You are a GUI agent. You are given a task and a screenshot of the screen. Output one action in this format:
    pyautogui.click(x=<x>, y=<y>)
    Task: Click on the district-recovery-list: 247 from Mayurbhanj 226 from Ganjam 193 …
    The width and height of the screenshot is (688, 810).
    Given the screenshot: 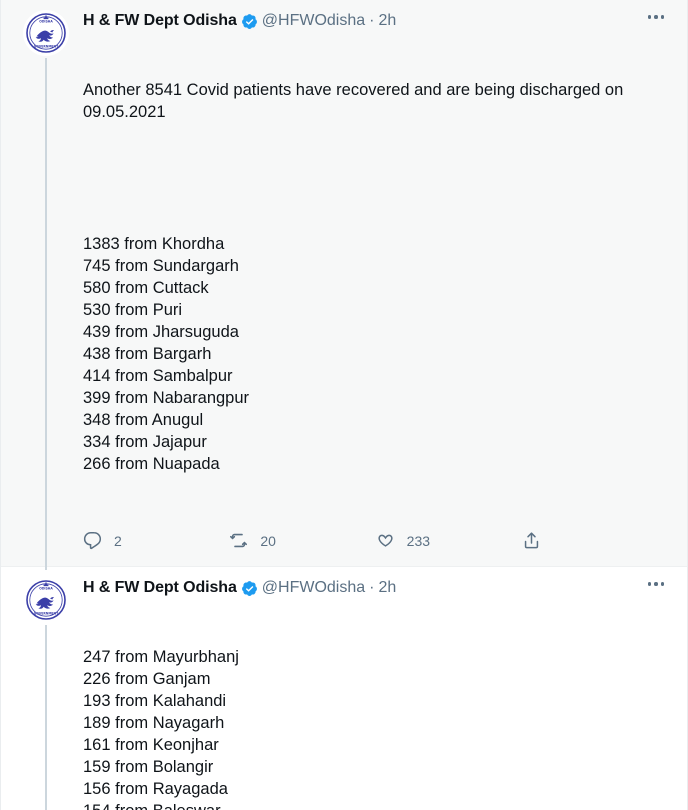 What is the action you would take?
    pyautogui.click(x=161, y=729)
    